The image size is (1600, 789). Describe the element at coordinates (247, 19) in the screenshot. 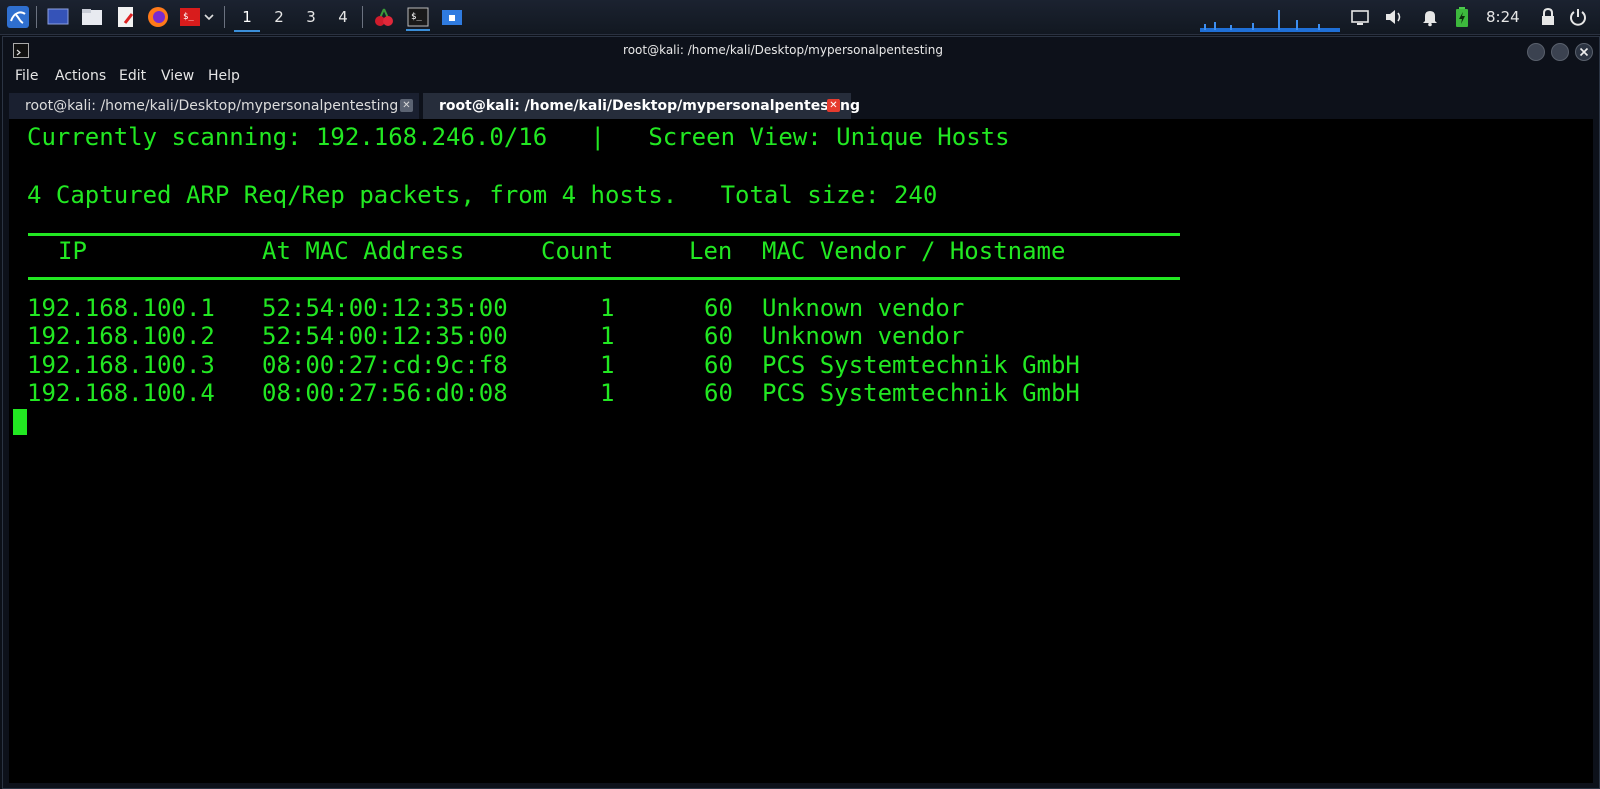

I see `workspace-1: 1` at that location.